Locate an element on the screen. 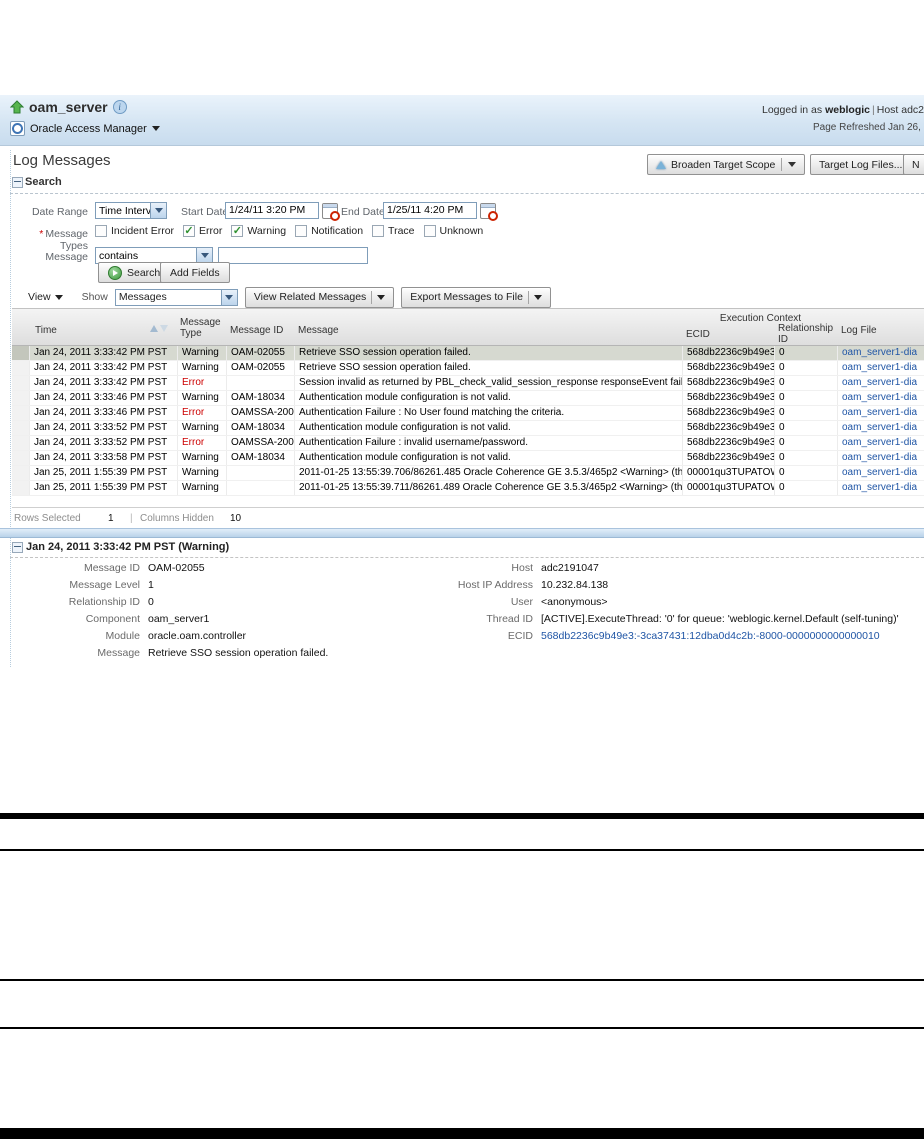 The width and height of the screenshot is (924, 1139). detail-field: Module oracle.oam.controller is located at coordinates (227, 636).